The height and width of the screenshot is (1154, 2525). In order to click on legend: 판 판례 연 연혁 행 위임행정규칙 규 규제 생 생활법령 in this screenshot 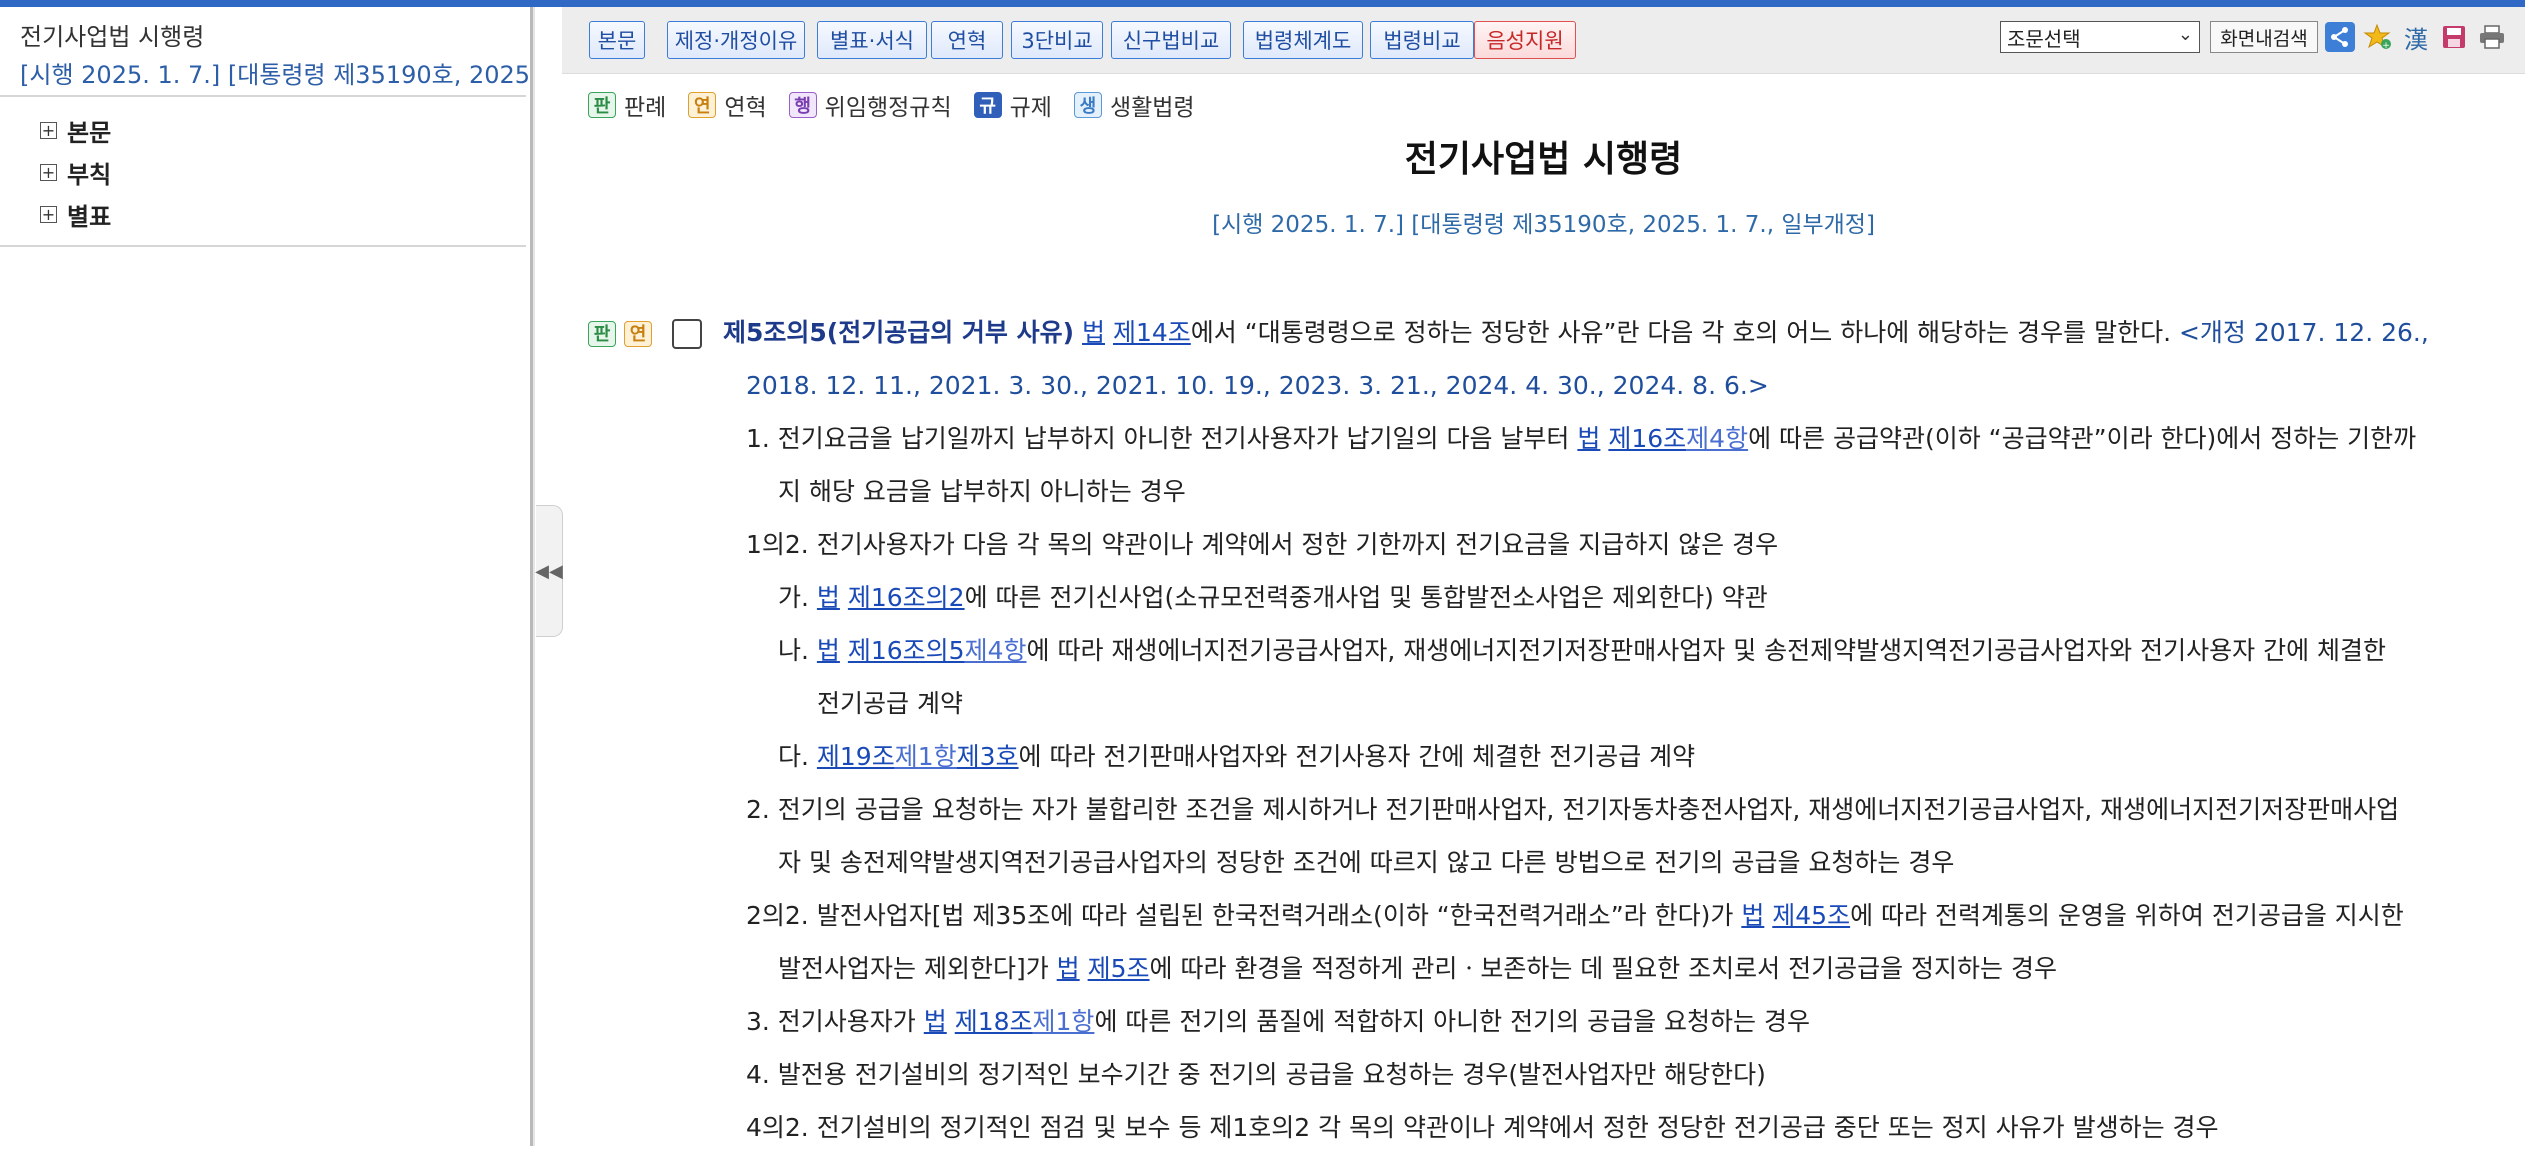, I will do `click(902, 105)`.